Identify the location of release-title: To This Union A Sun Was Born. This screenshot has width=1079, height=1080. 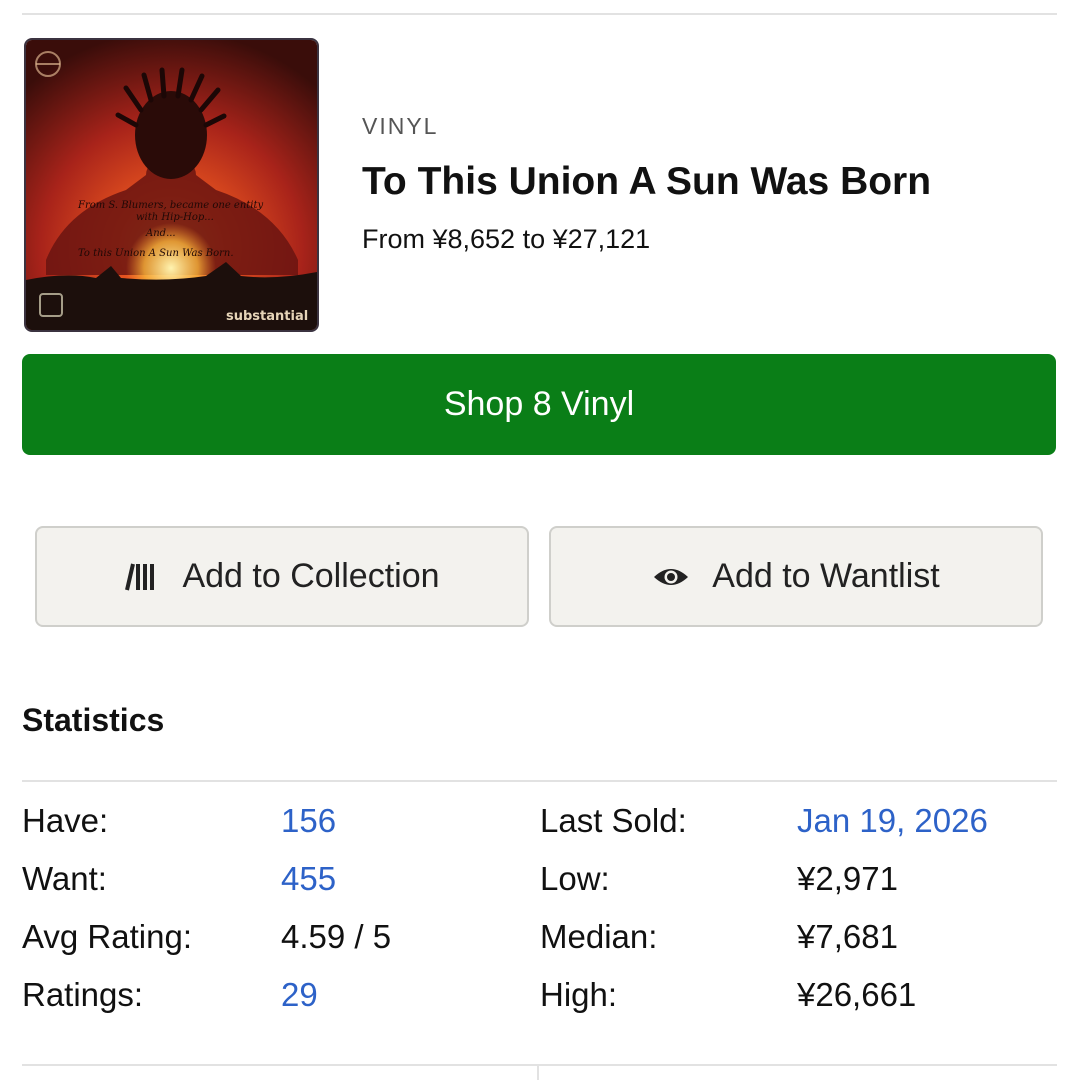
(646, 182).